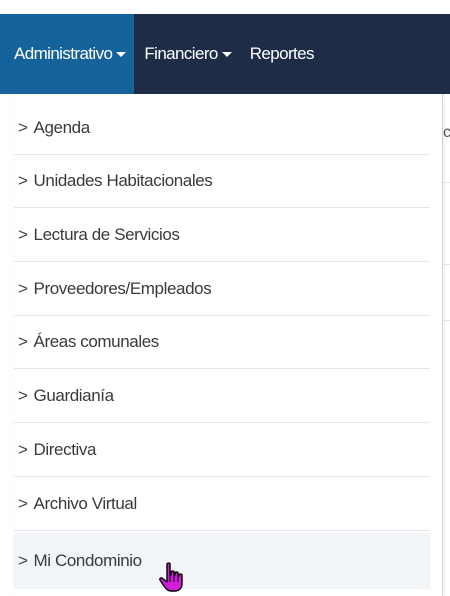  Describe the element at coordinates (74, 395) in the screenshot. I see `menu-item-label: Guardianía` at that location.